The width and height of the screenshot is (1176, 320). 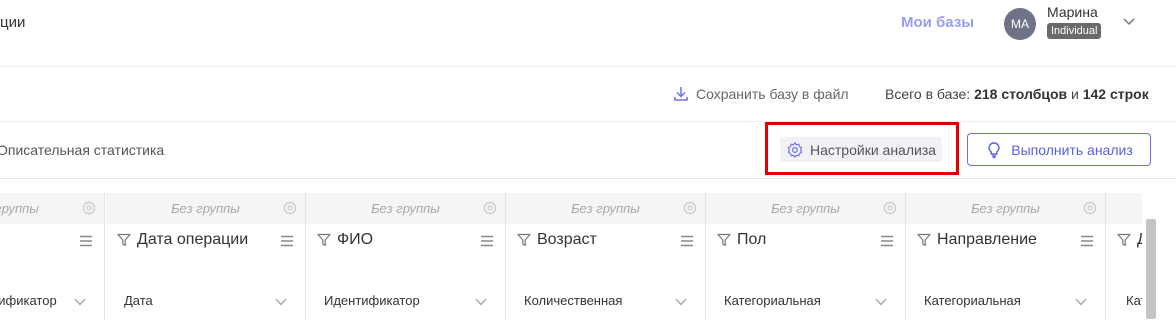 I want to click on column: Без группы ФИО Идентификатор, so click(x=406, y=256).